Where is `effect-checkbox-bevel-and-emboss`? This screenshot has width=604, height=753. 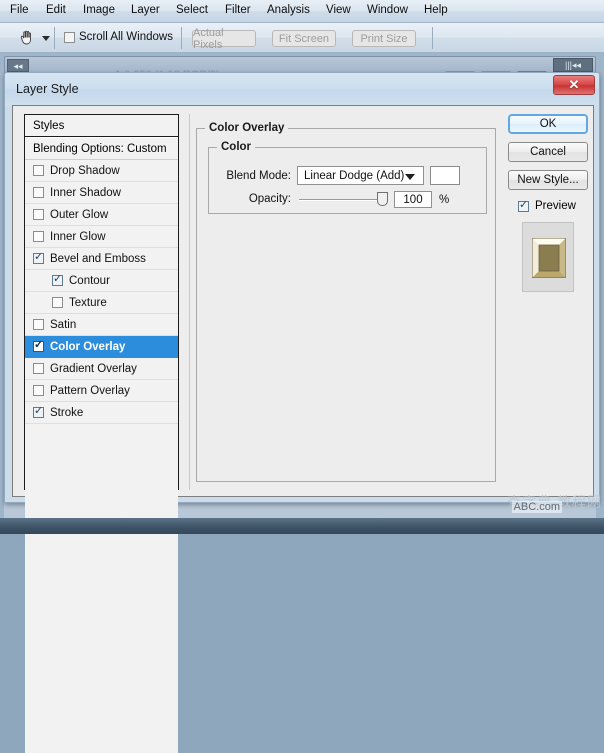 effect-checkbox-bevel-and-emboss is located at coordinates (38, 257).